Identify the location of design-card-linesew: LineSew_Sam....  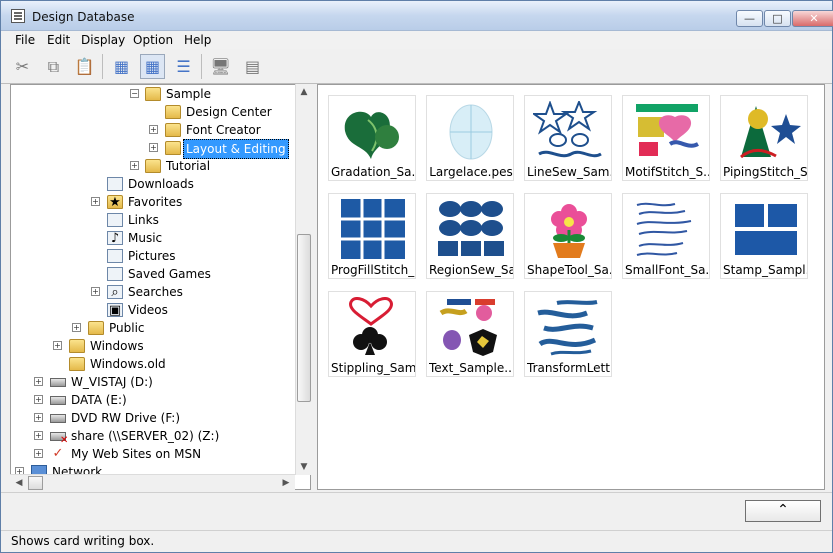
(568, 138).